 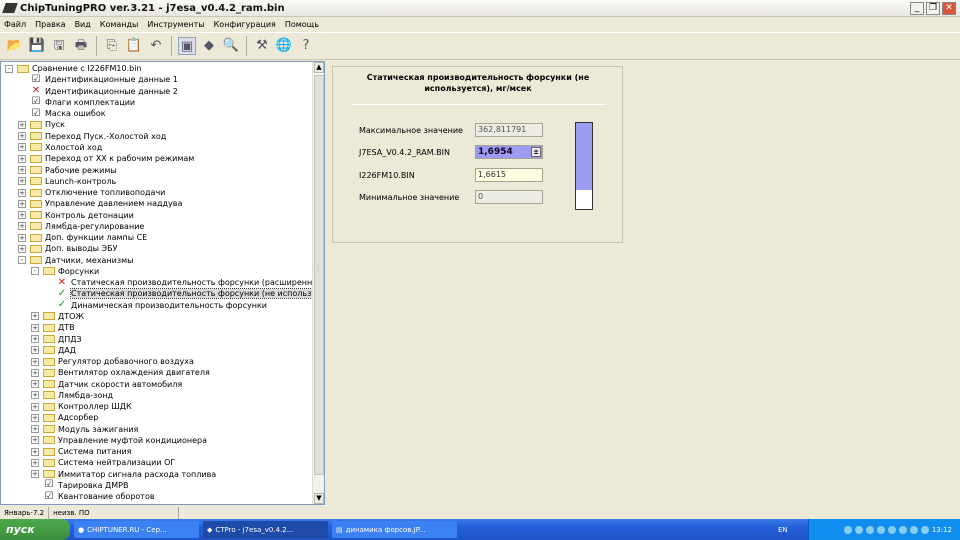 I want to click on chart-icon: ▣, so click(x=187, y=46).